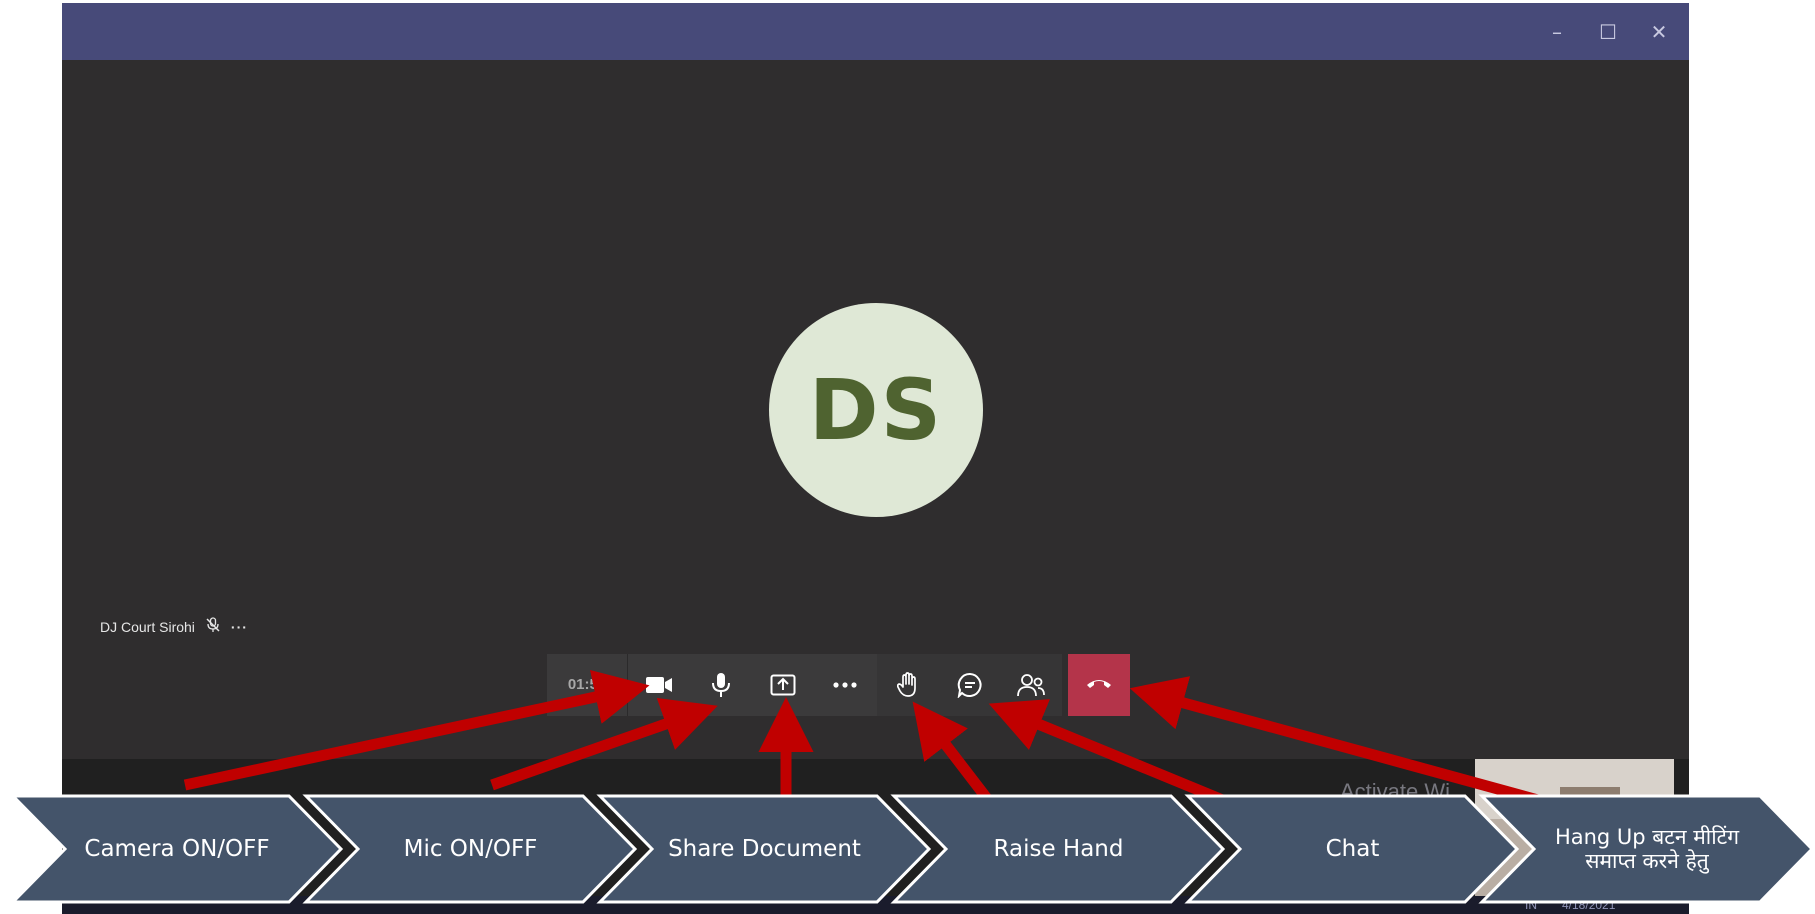 This screenshot has height=914, width=1815. I want to click on label-share: Share Document, so click(764, 848).